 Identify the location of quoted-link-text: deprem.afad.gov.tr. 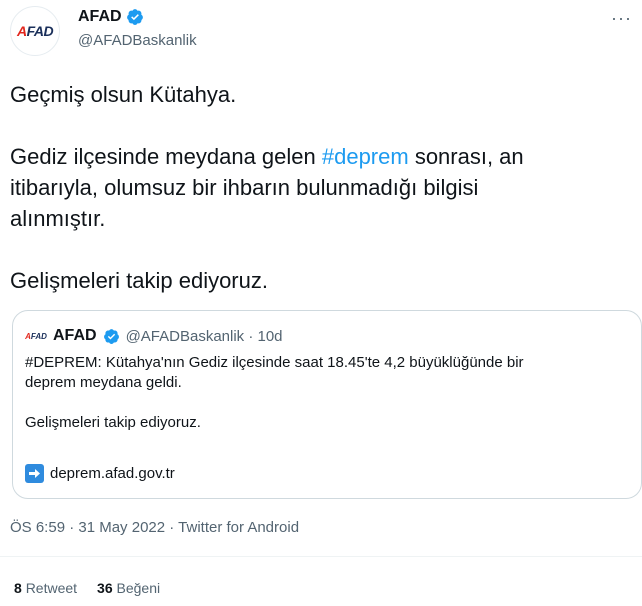
(112, 473).